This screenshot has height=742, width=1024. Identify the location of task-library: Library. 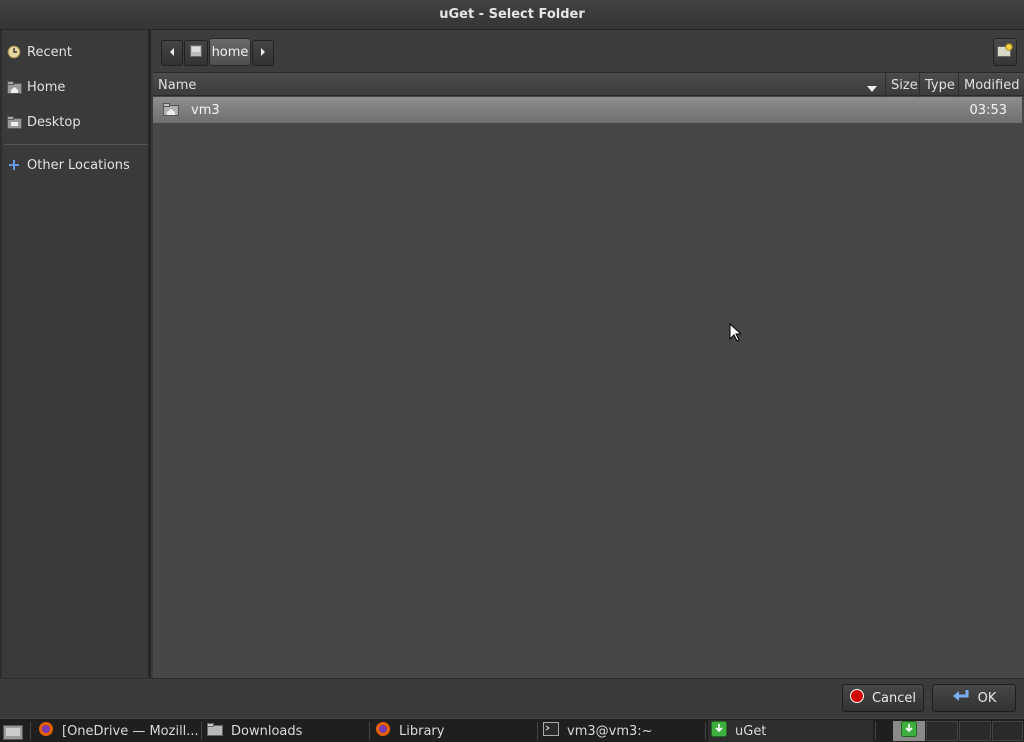
(455, 731).